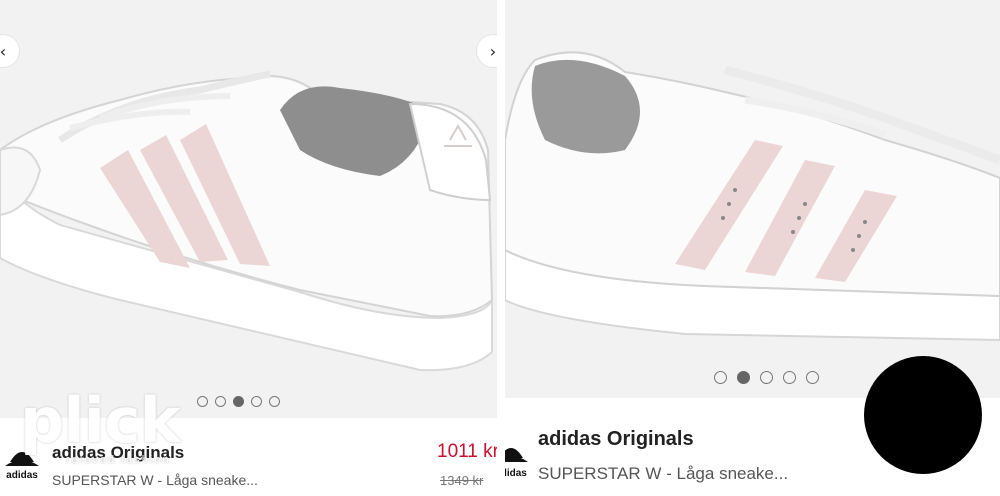 The image size is (1000, 496). What do you see at coordinates (3, 51) in the screenshot?
I see `chevron-left-icon: ‹` at bounding box center [3, 51].